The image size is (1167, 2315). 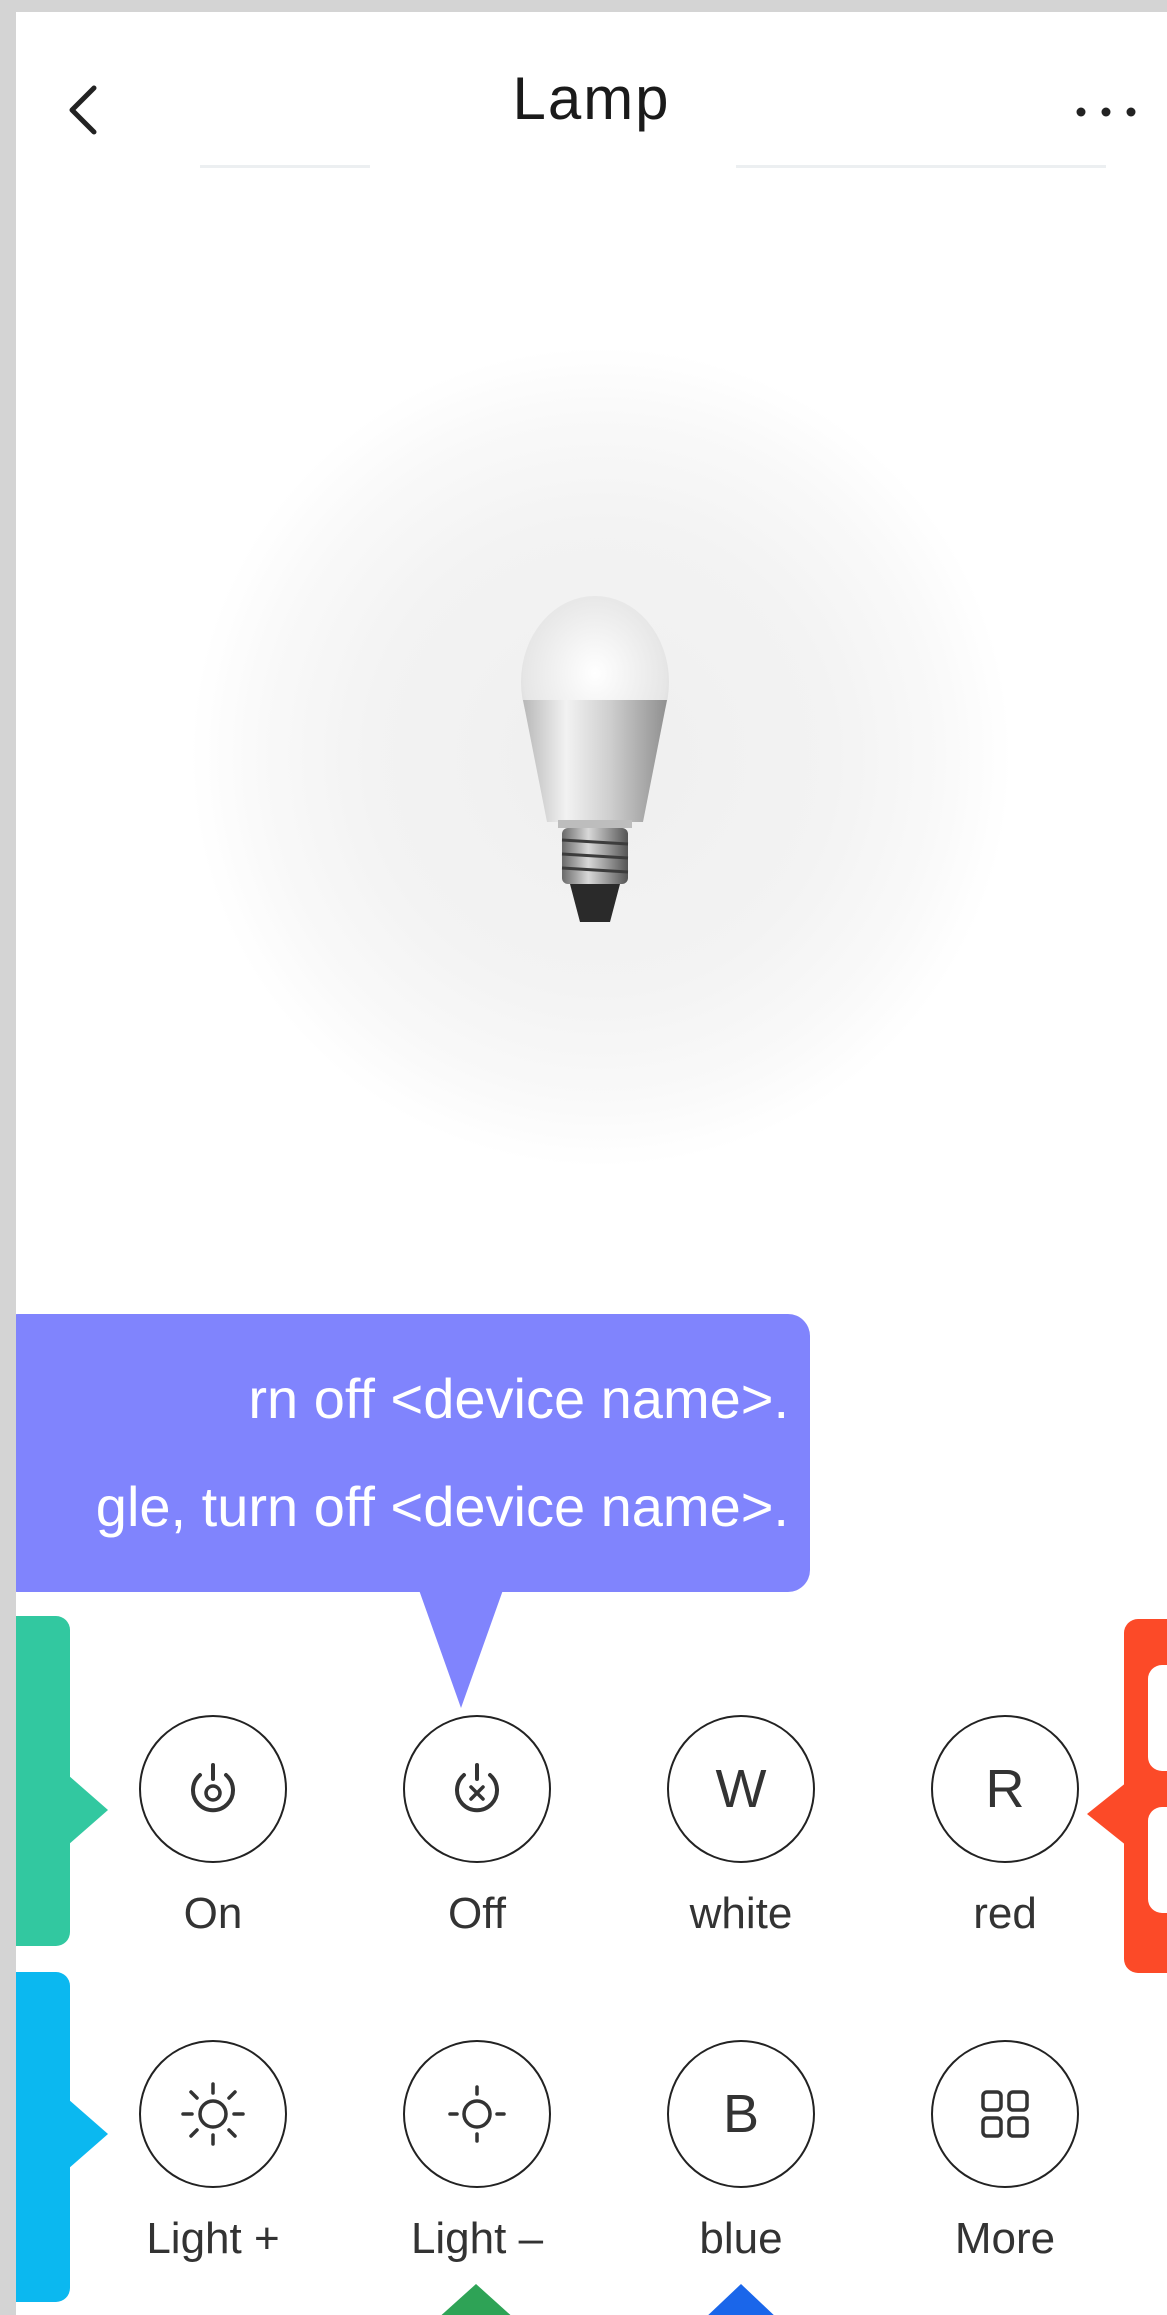 I want to click on grid-icon, so click(x=1005, y=2114).